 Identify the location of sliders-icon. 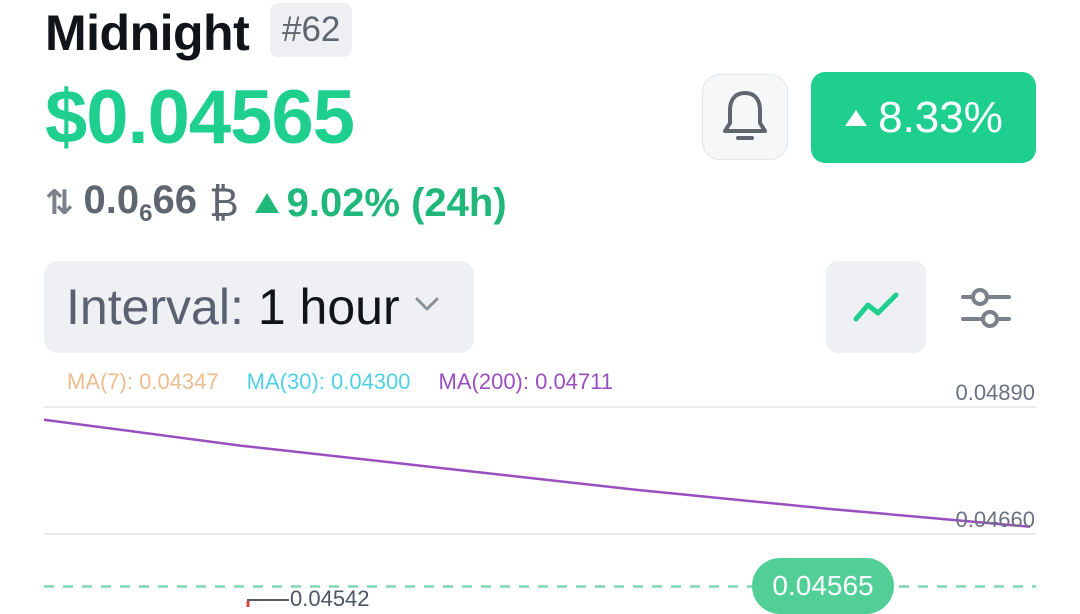
(986, 308).